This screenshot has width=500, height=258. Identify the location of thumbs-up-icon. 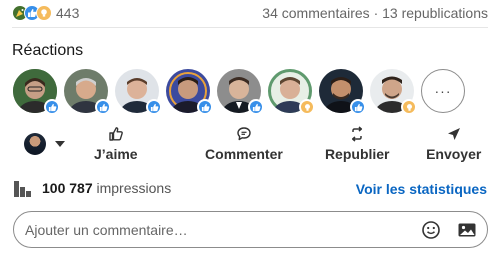
(116, 134).